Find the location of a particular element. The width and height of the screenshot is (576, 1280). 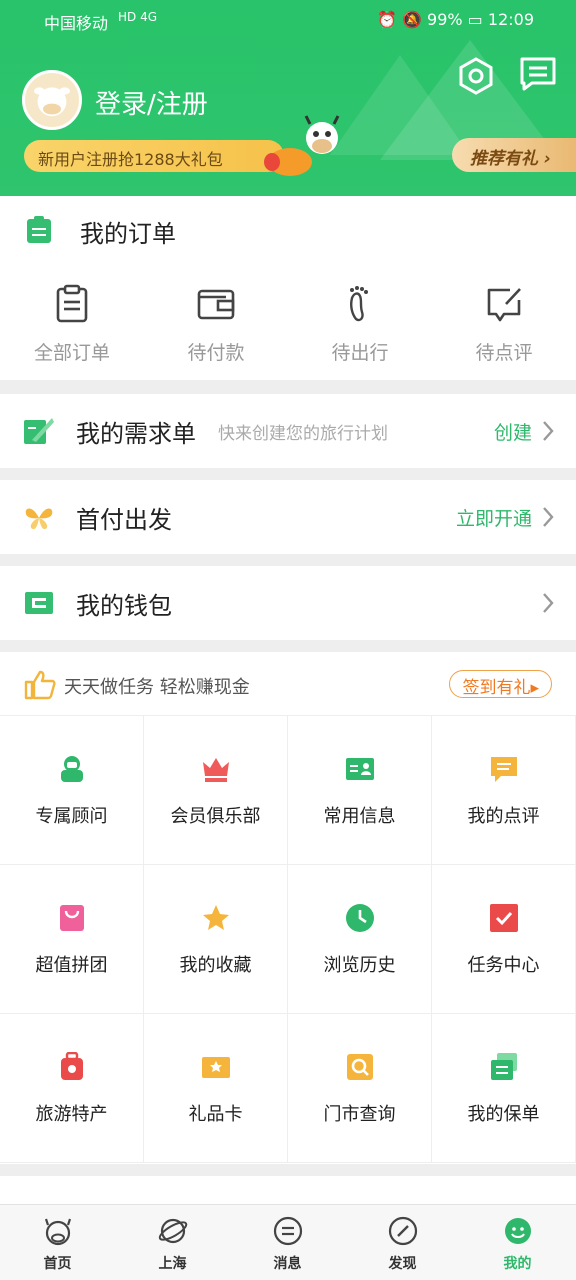

thumbs-up-icon is located at coordinates (40, 685).